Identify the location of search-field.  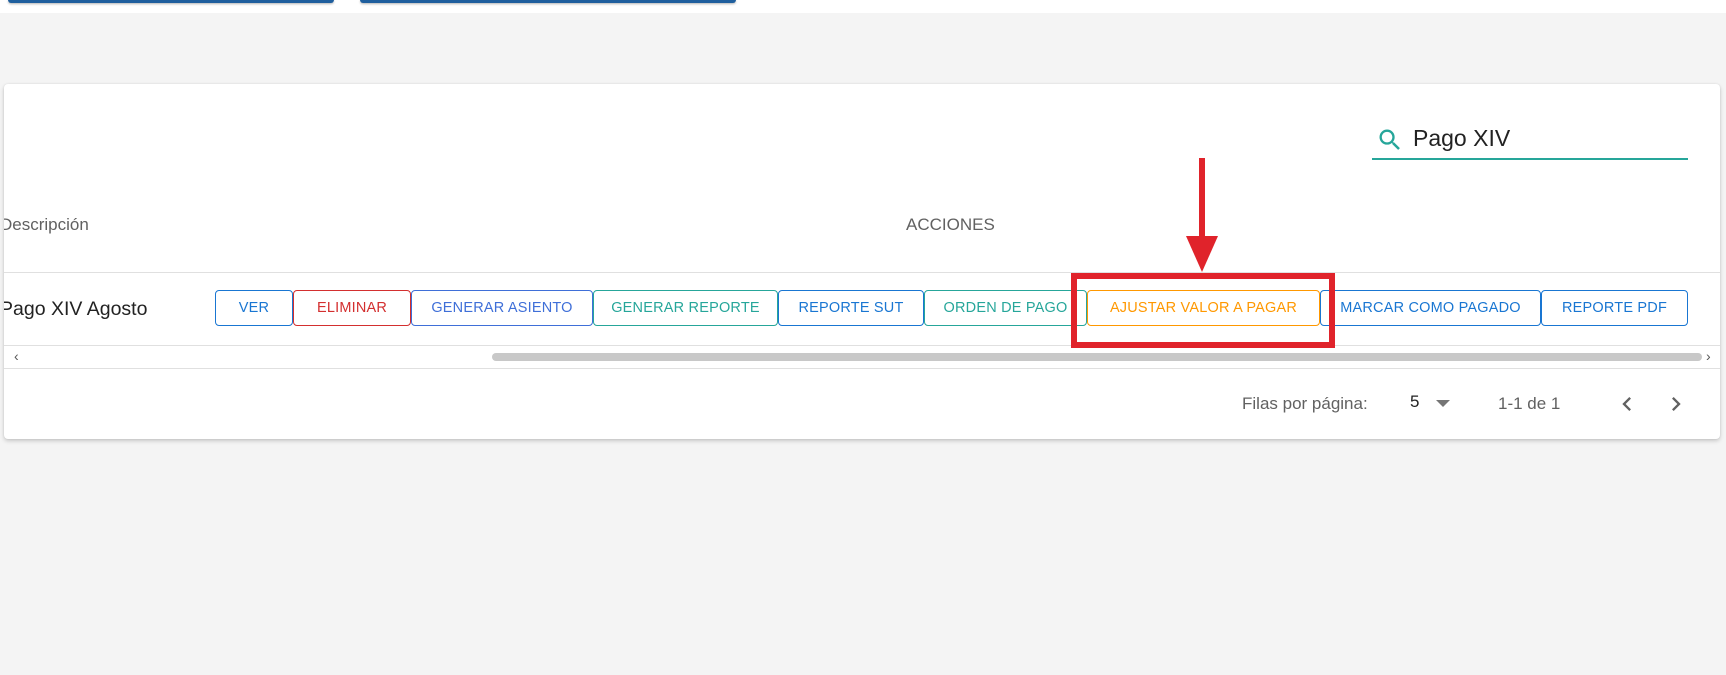
(1530, 139).